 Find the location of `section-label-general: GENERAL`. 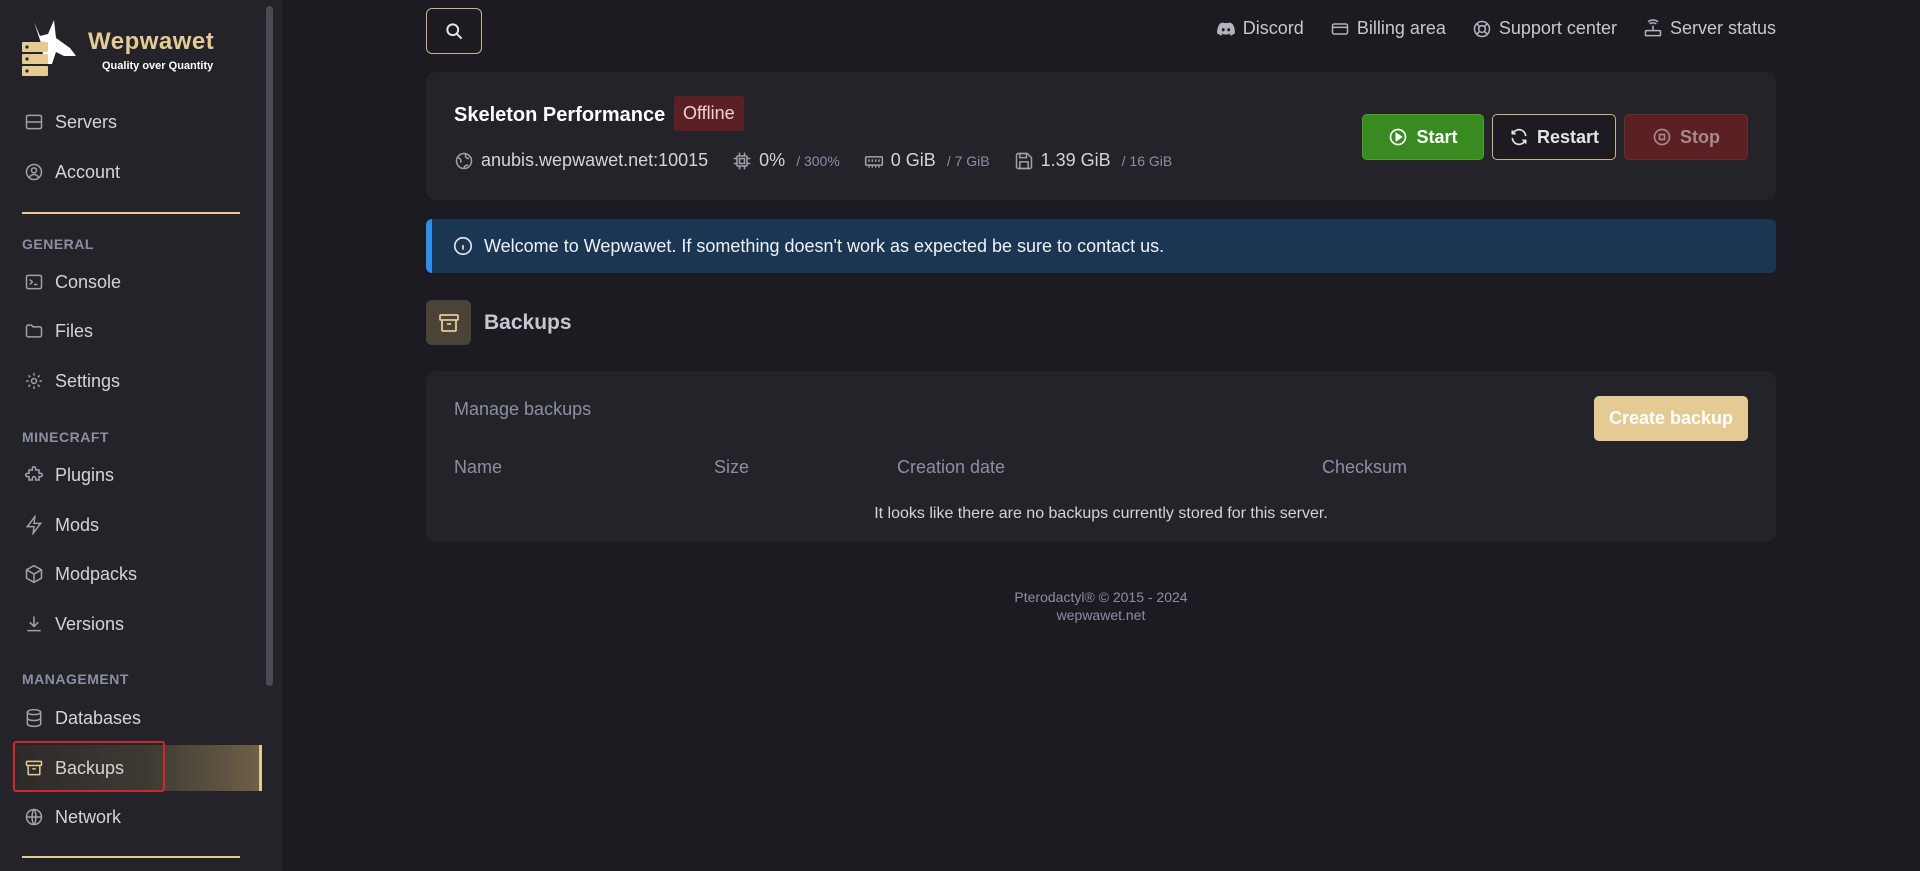

section-label-general: GENERAL is located at coordinates (58, 244).